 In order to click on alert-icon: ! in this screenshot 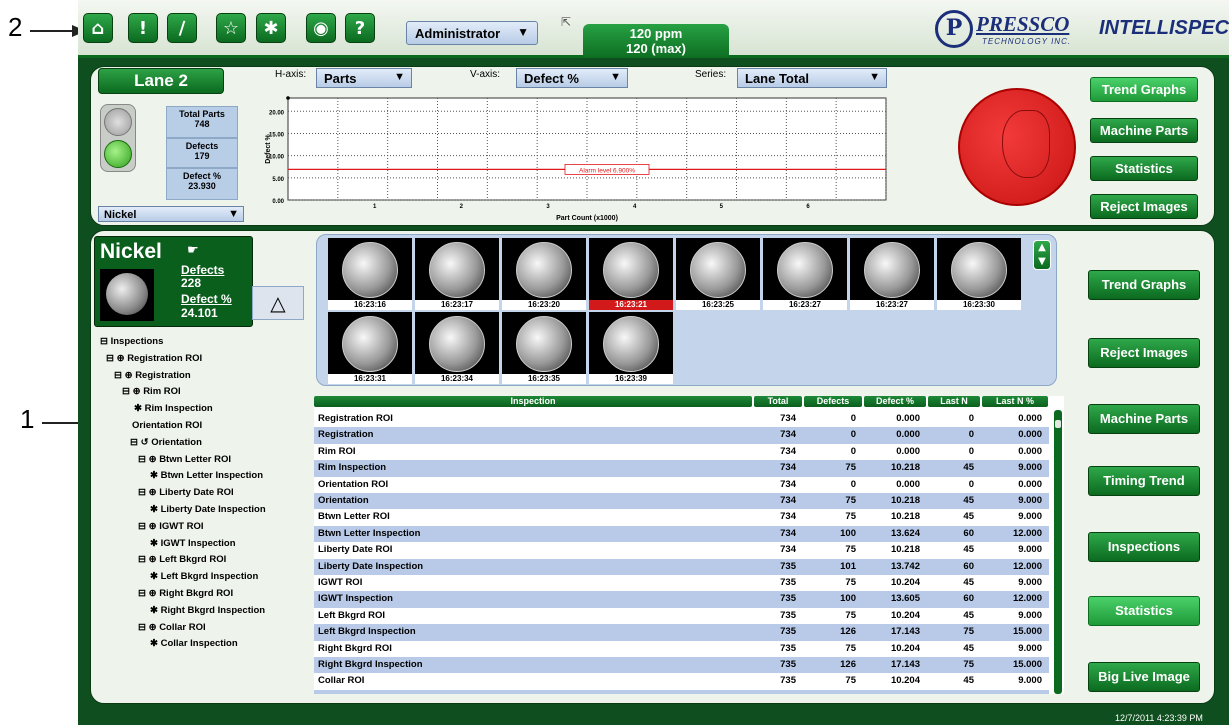, I will do `click(143, 28)`.